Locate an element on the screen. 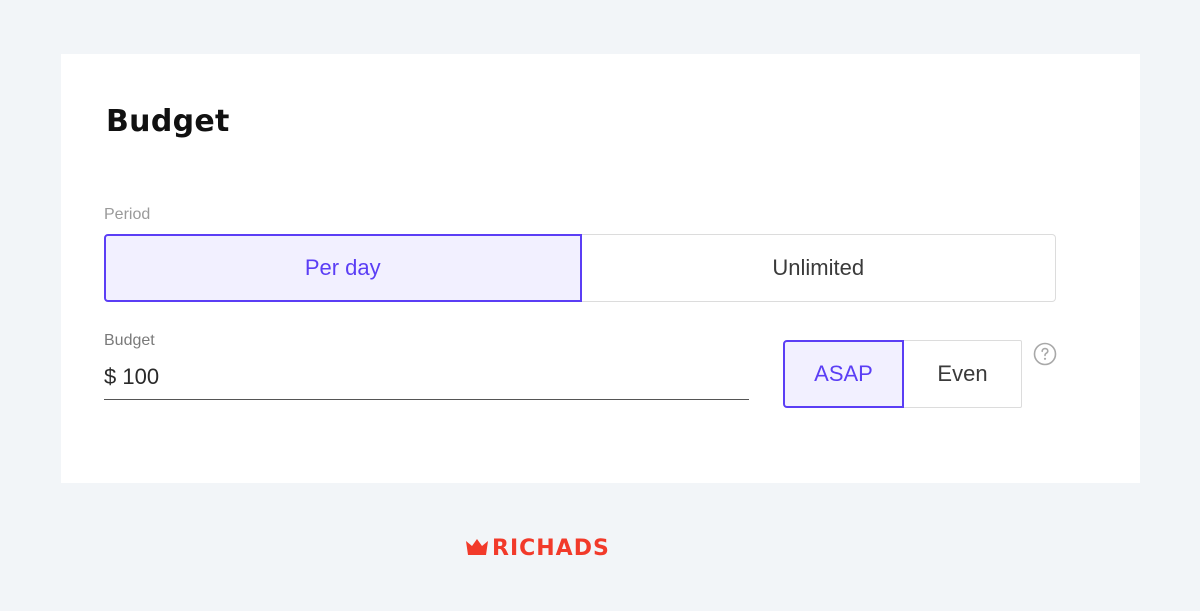 This screenshot has width=1200, height=611. budget-field is located at coordinates (426, 377).